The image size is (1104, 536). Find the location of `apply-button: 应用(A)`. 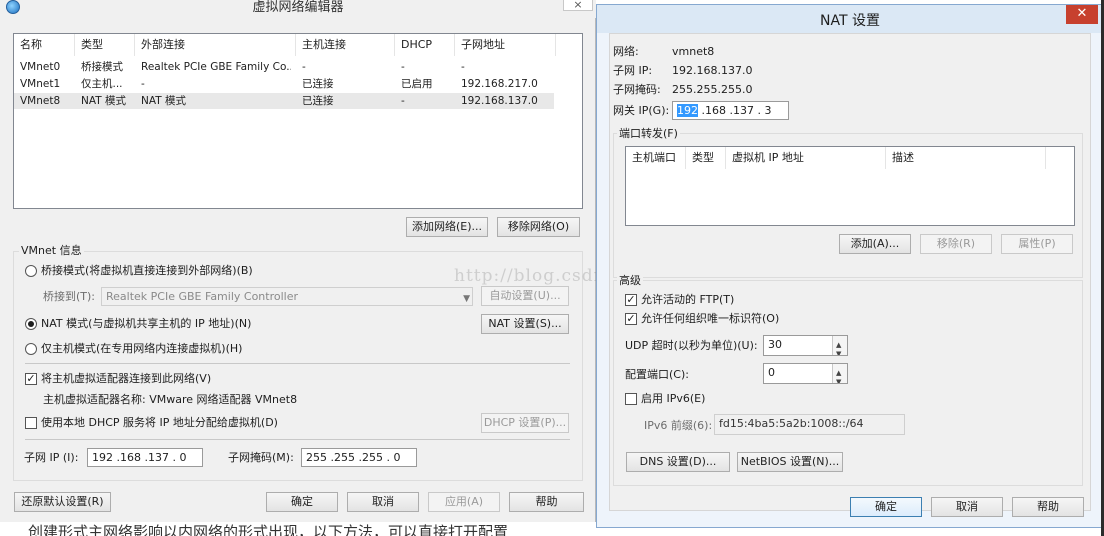

apply-button: 应用(A) is located at coordinates (464, 502).